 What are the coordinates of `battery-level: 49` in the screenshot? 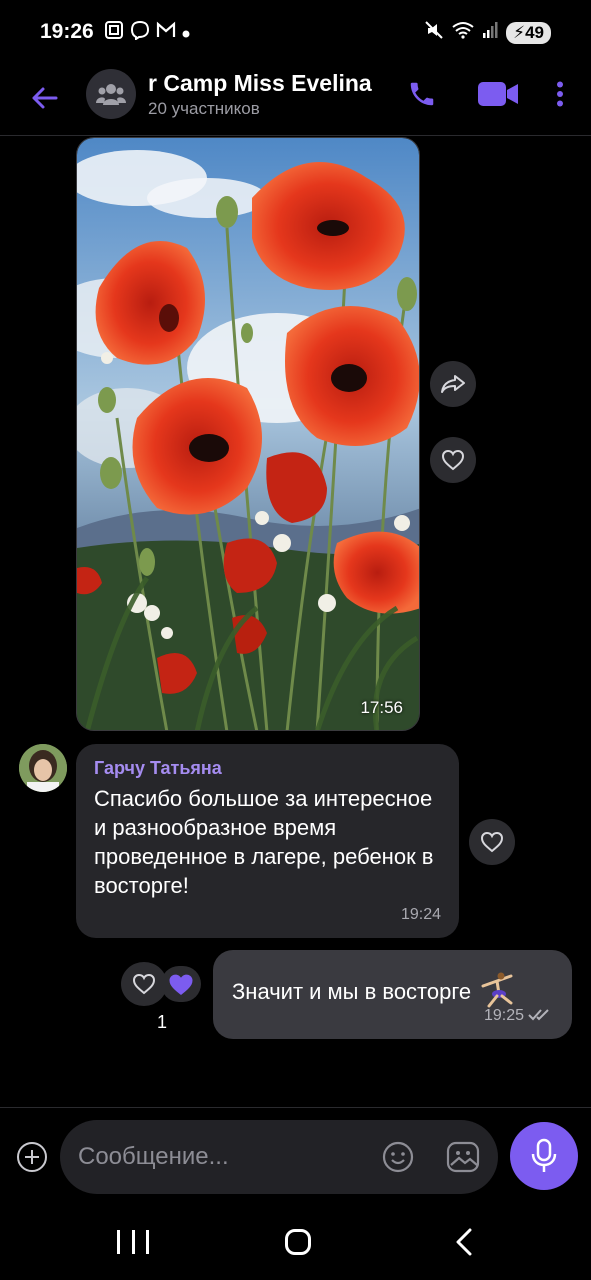 It's located at (534, 32).